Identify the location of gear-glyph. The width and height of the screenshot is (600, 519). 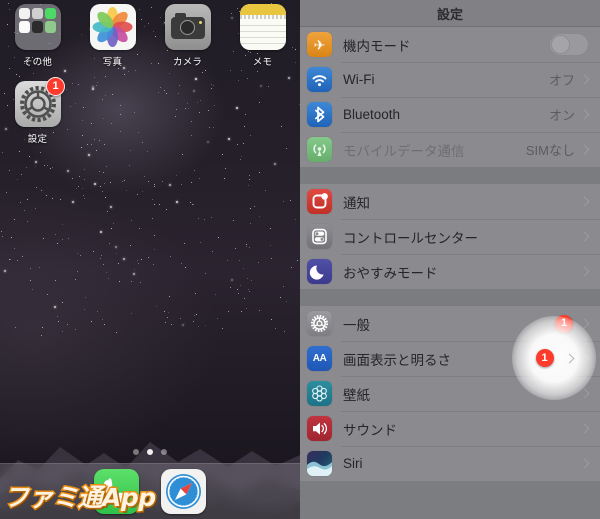
(319, 323).